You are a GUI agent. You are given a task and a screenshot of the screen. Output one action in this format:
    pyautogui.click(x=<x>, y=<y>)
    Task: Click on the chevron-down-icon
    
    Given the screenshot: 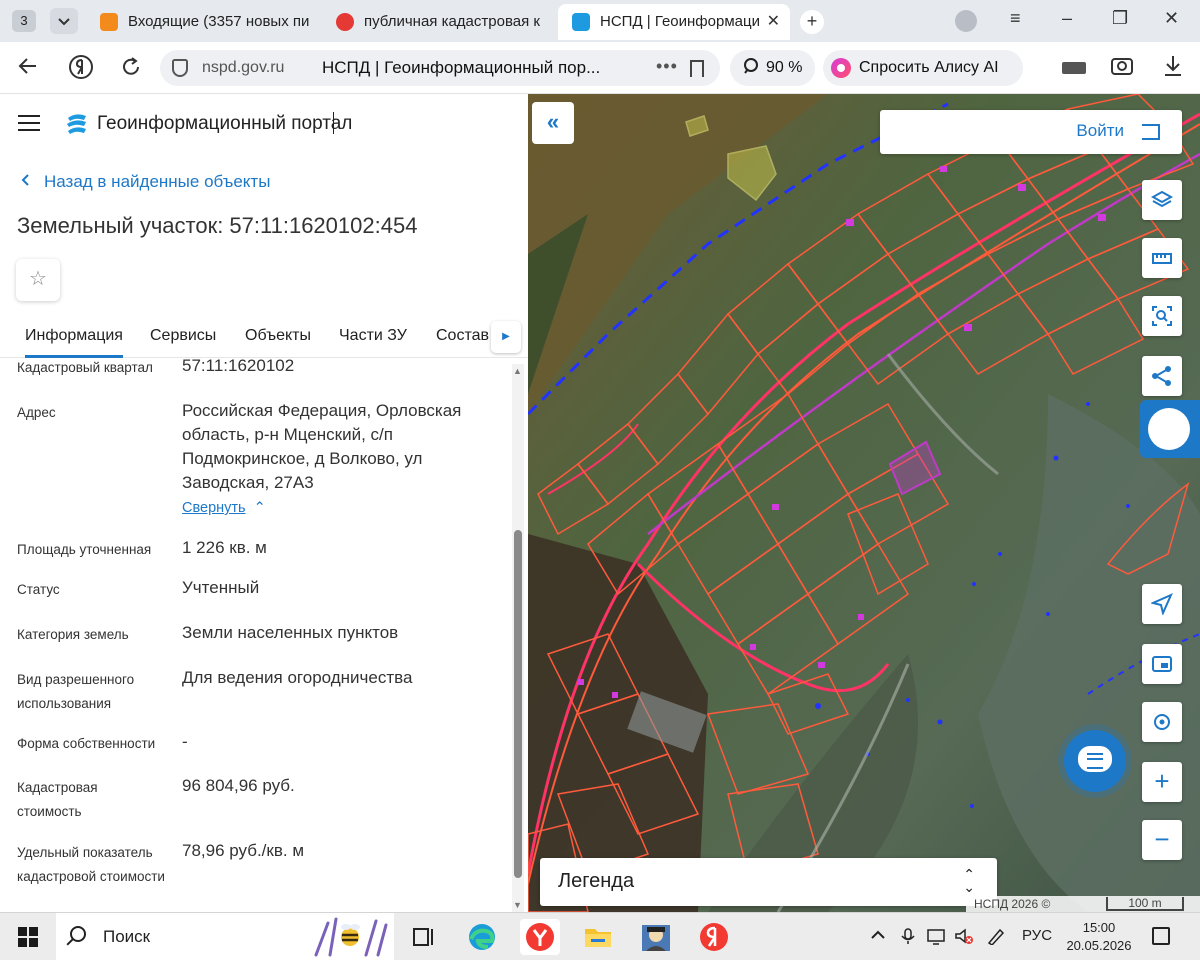 What is the action you would take?
    pyautogui.click(x=64, y=22)
    